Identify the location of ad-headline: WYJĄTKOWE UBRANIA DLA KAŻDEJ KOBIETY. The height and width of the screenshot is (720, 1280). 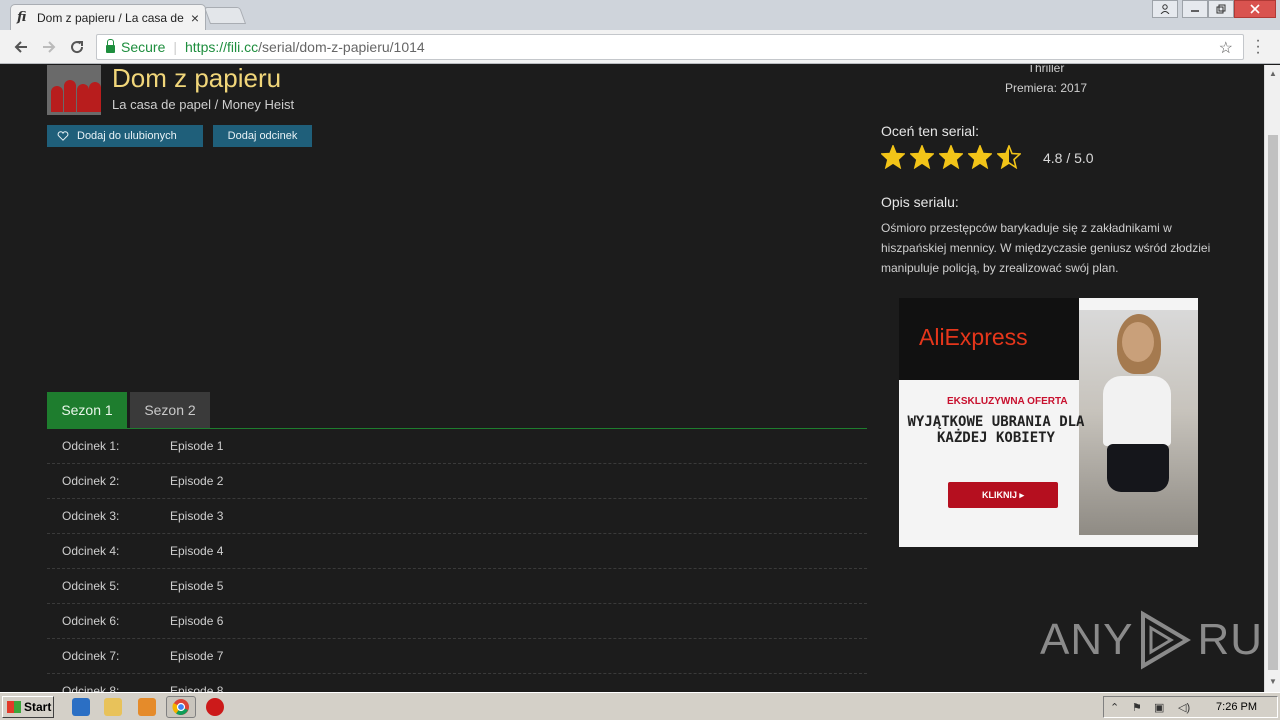
(996, 430).